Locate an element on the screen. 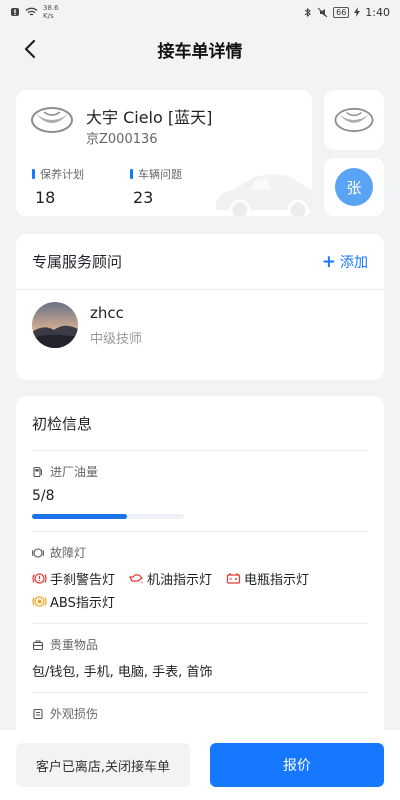 The image size is (400, 800). landscape-photo-icon is located at coordinates (55, 325).